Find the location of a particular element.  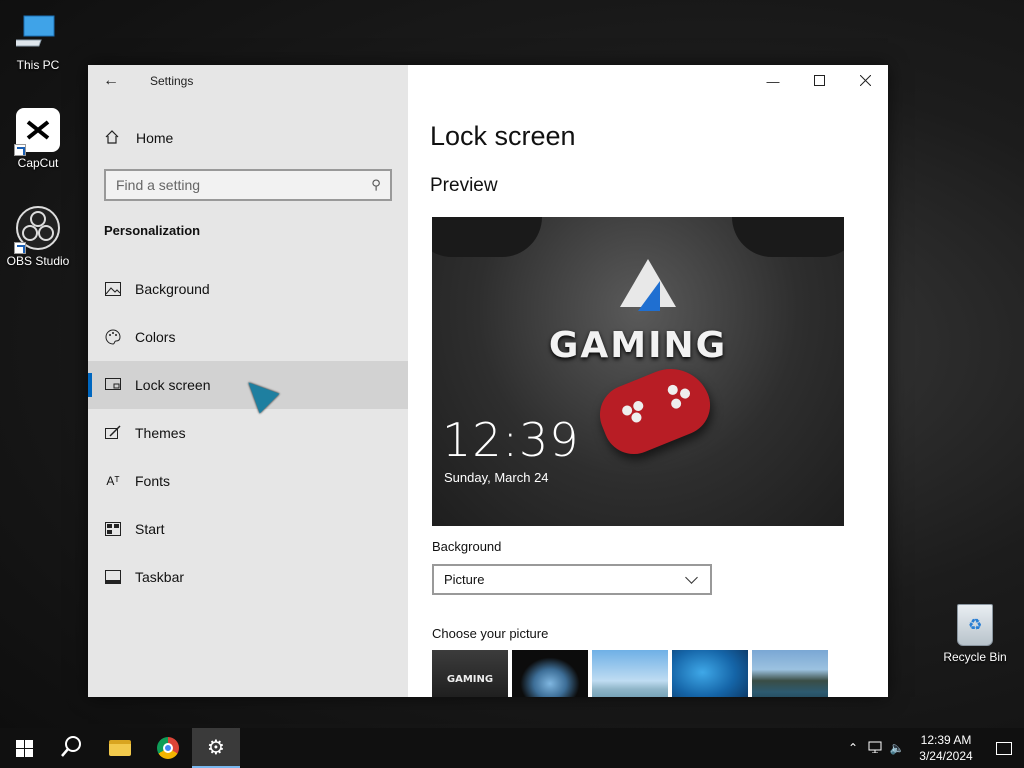

search-input is located at coordinates (239, 185).